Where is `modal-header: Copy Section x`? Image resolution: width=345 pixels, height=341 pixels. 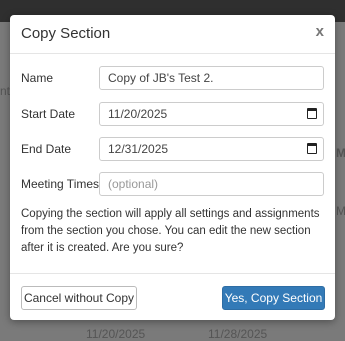 modal-header: Copy Section x is located at coordinates (172, 34).